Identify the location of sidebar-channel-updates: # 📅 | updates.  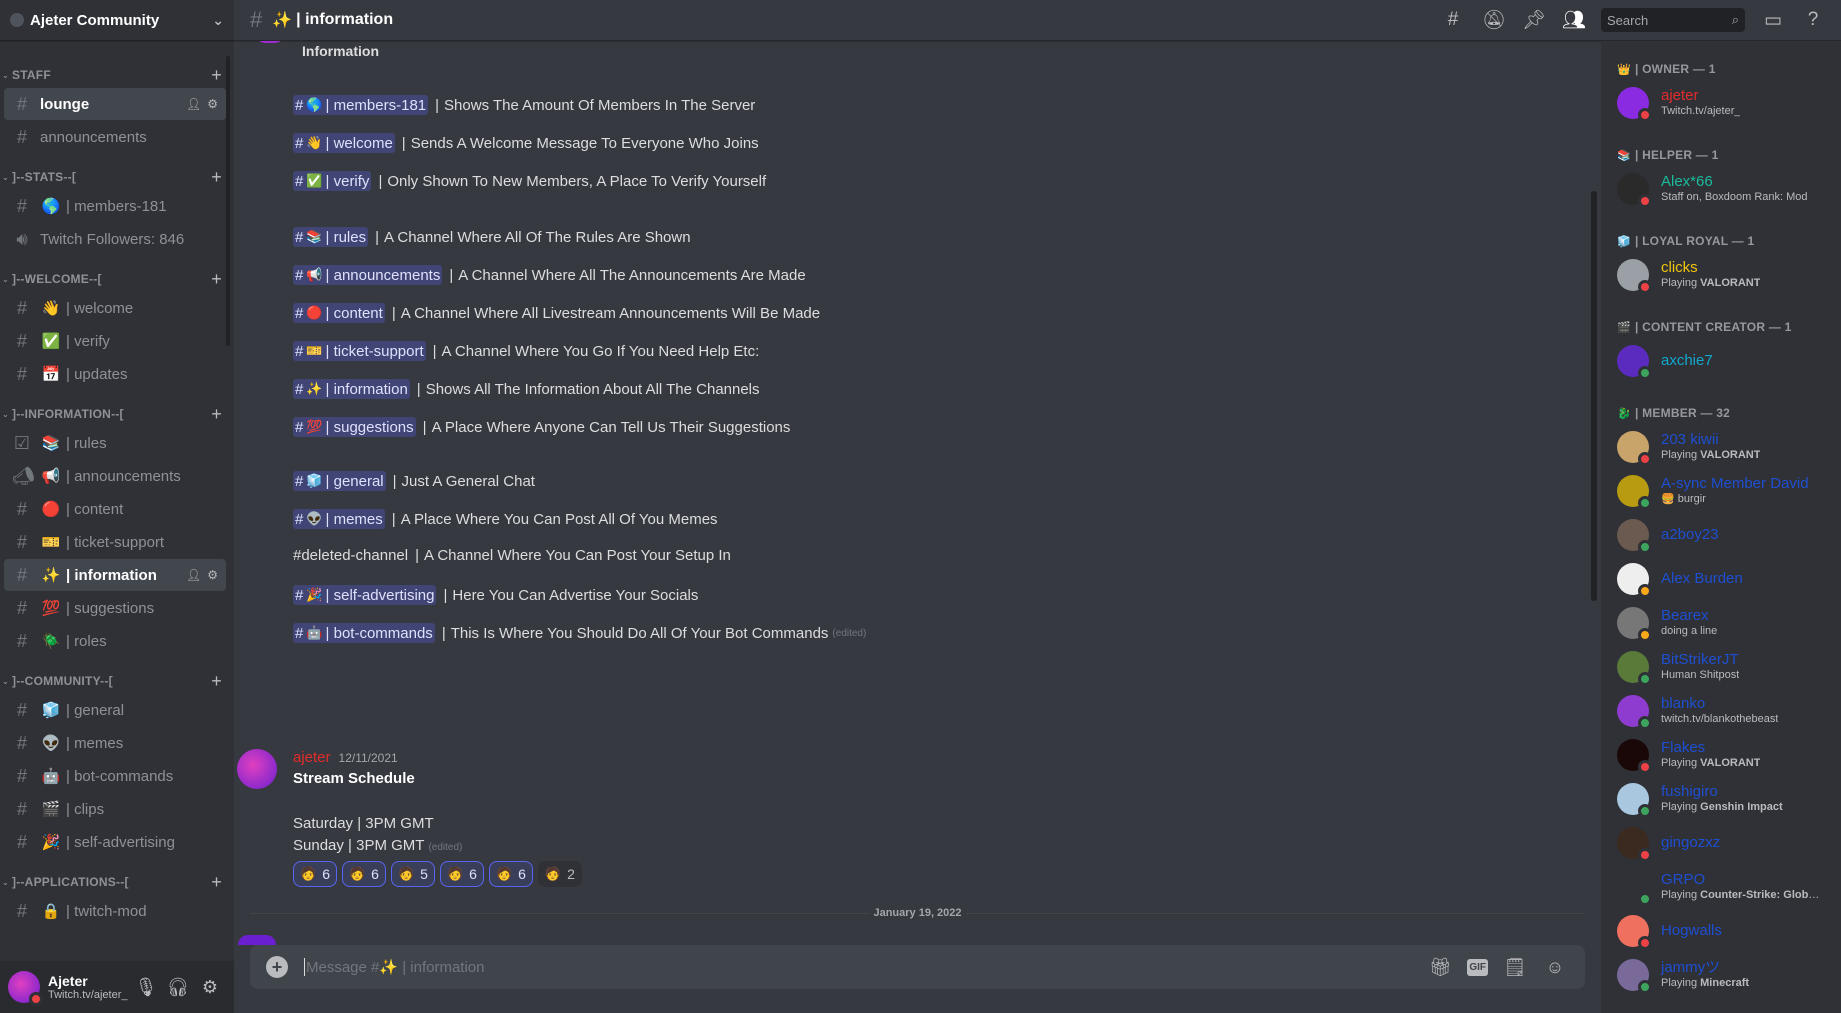
(115, 374).